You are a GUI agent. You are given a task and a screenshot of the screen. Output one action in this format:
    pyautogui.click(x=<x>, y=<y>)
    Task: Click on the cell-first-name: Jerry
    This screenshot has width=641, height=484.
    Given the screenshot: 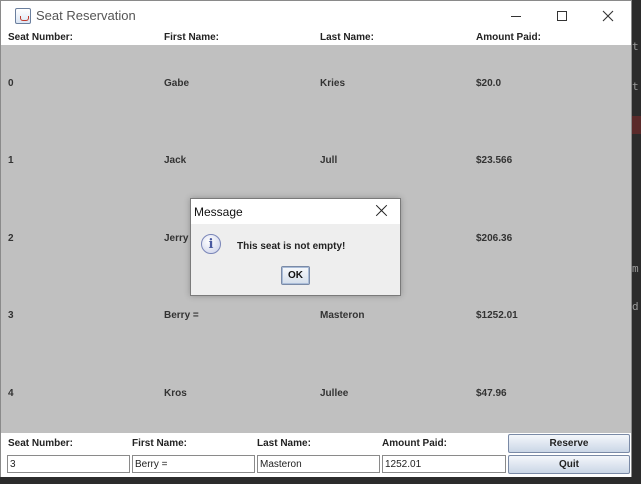 What is the action you would take?
    pyautogui.click(x=176, y=238)
    